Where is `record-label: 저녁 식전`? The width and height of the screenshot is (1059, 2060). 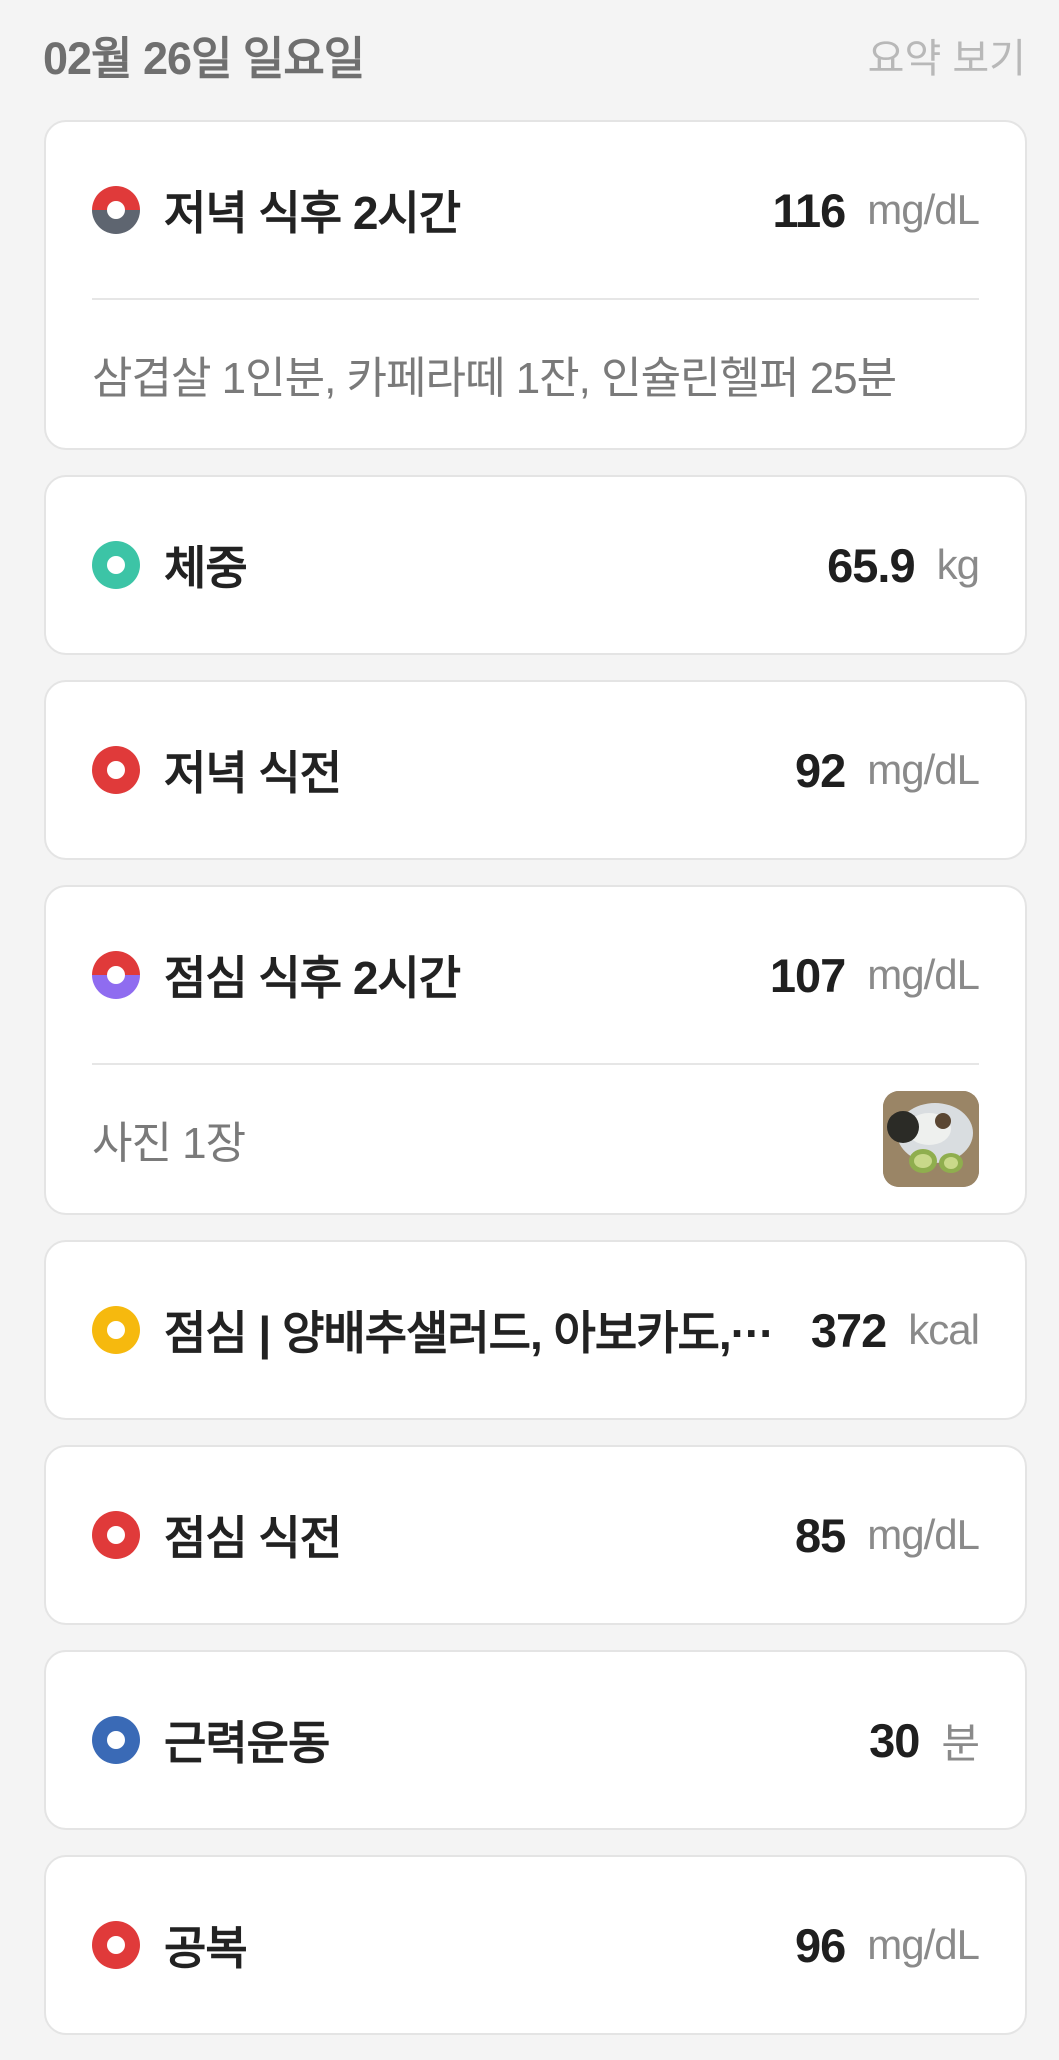 record-label: 저녁 식전 is located at coordinates (253, 773).